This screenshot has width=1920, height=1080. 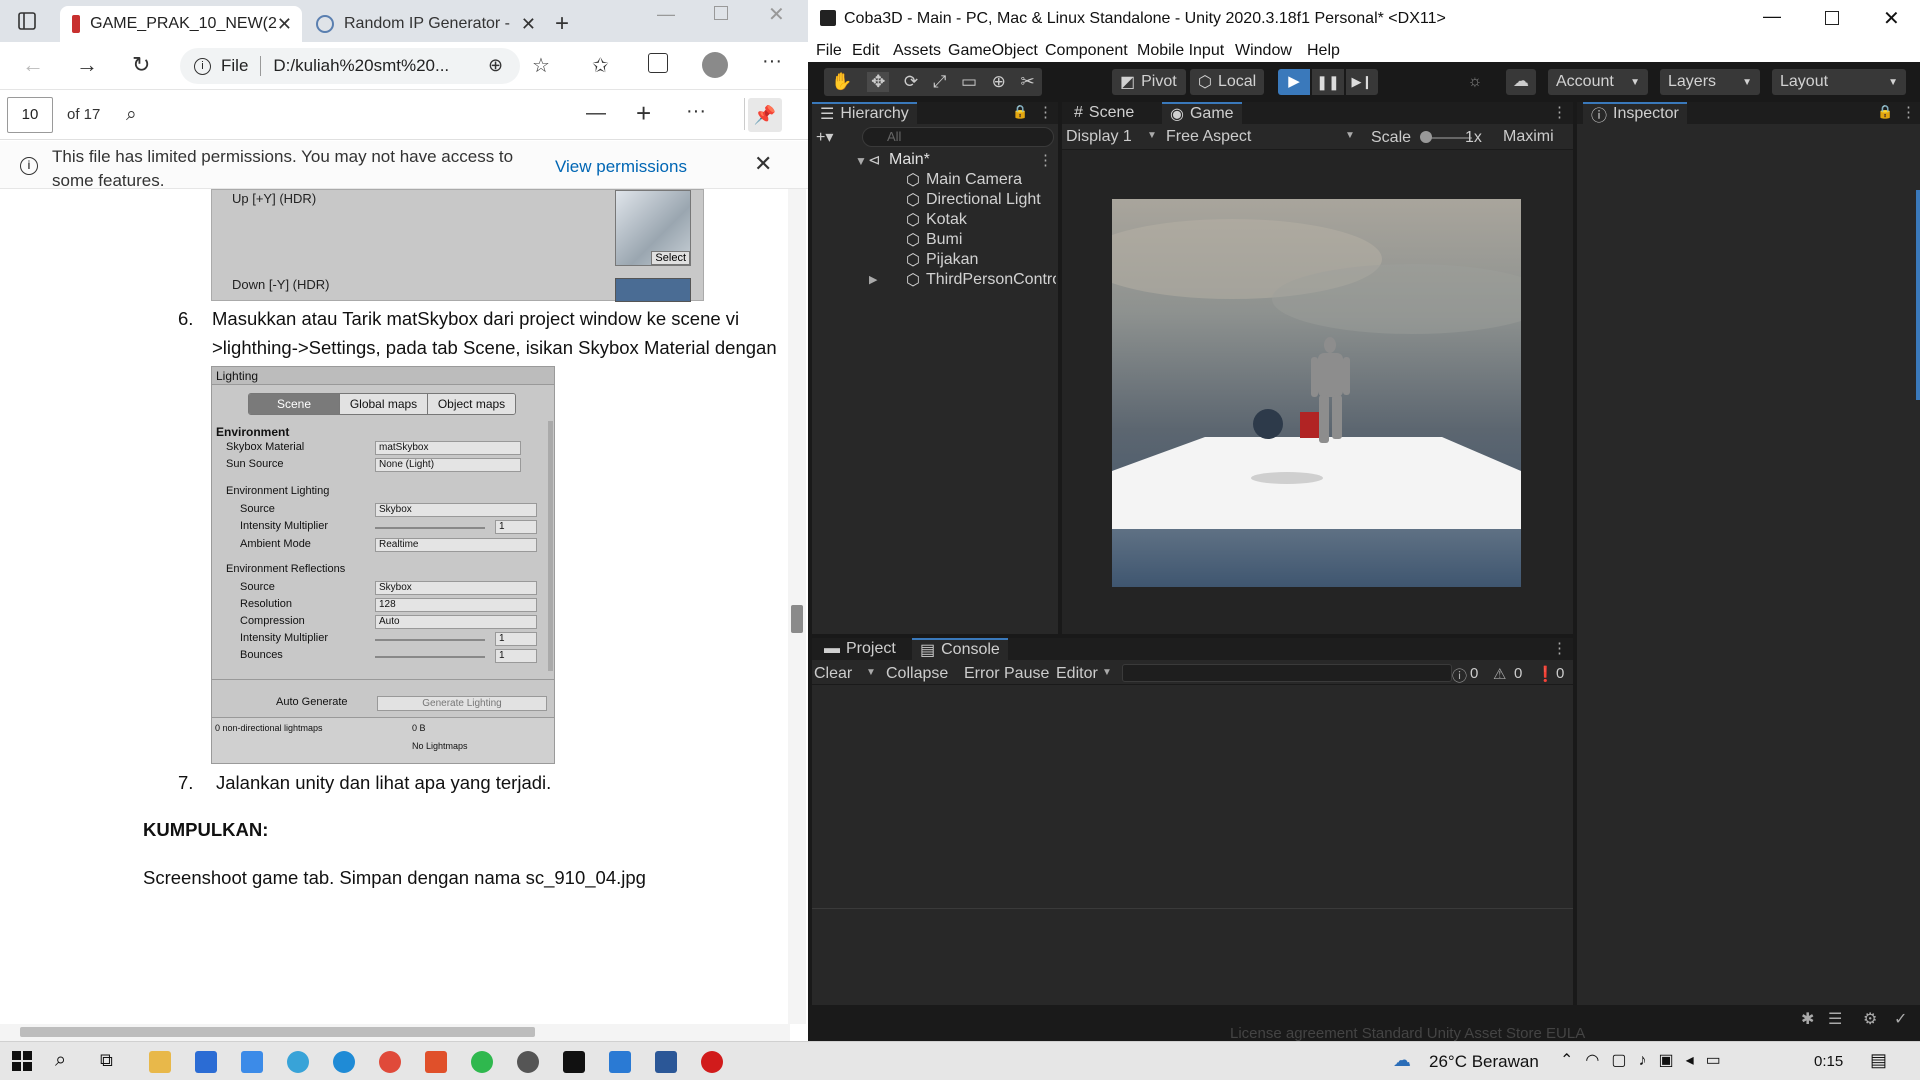 I want to click on unity-close-icon: ✕, so click(x=1891, y=18).